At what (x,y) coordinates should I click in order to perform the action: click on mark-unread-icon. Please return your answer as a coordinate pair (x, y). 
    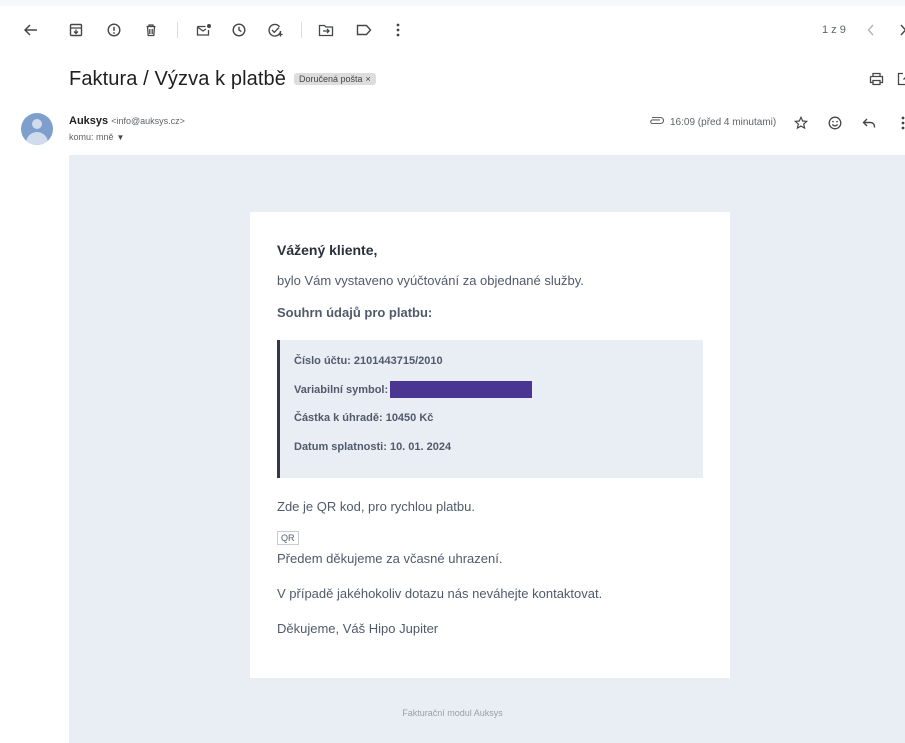
    Looking at the image, I should click on (204, 30).